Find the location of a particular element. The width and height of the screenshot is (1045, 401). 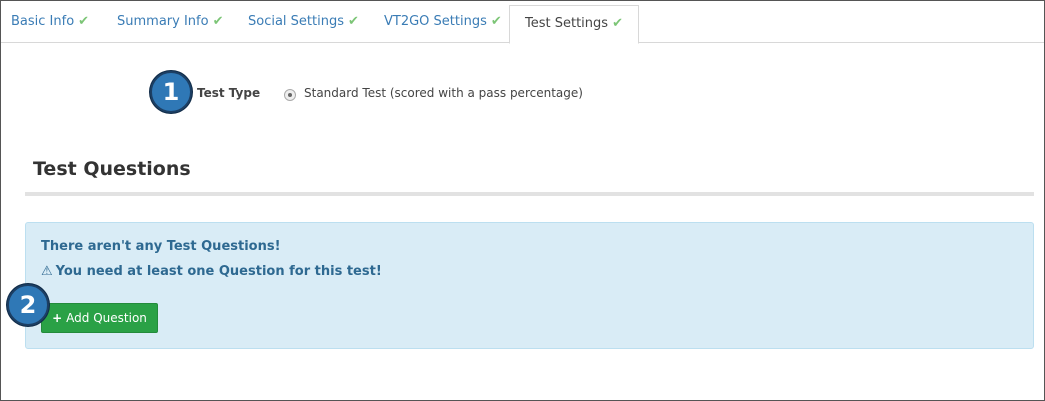

section-divider is located at coordinates (529, 194).